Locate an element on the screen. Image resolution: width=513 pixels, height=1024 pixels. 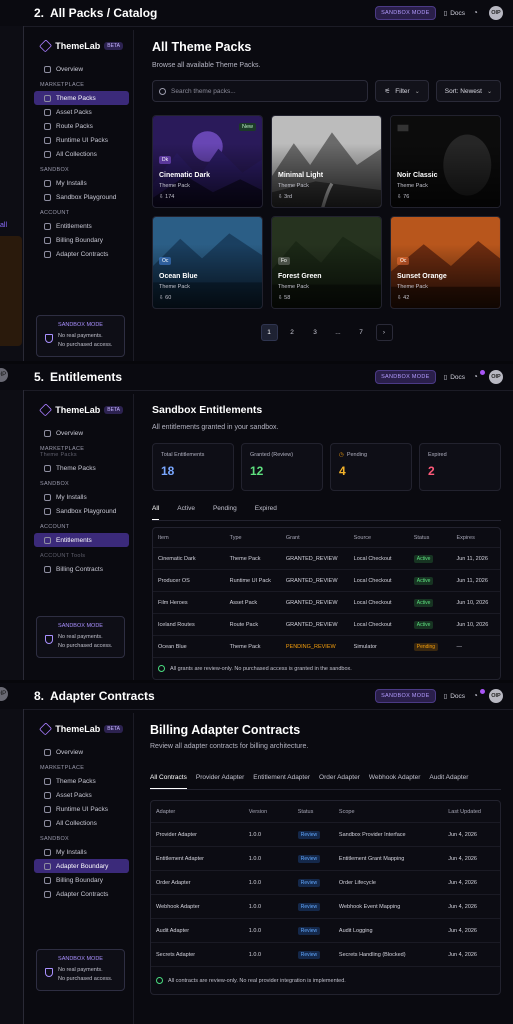
next-page-button: › is located at coordinates (384, 332).